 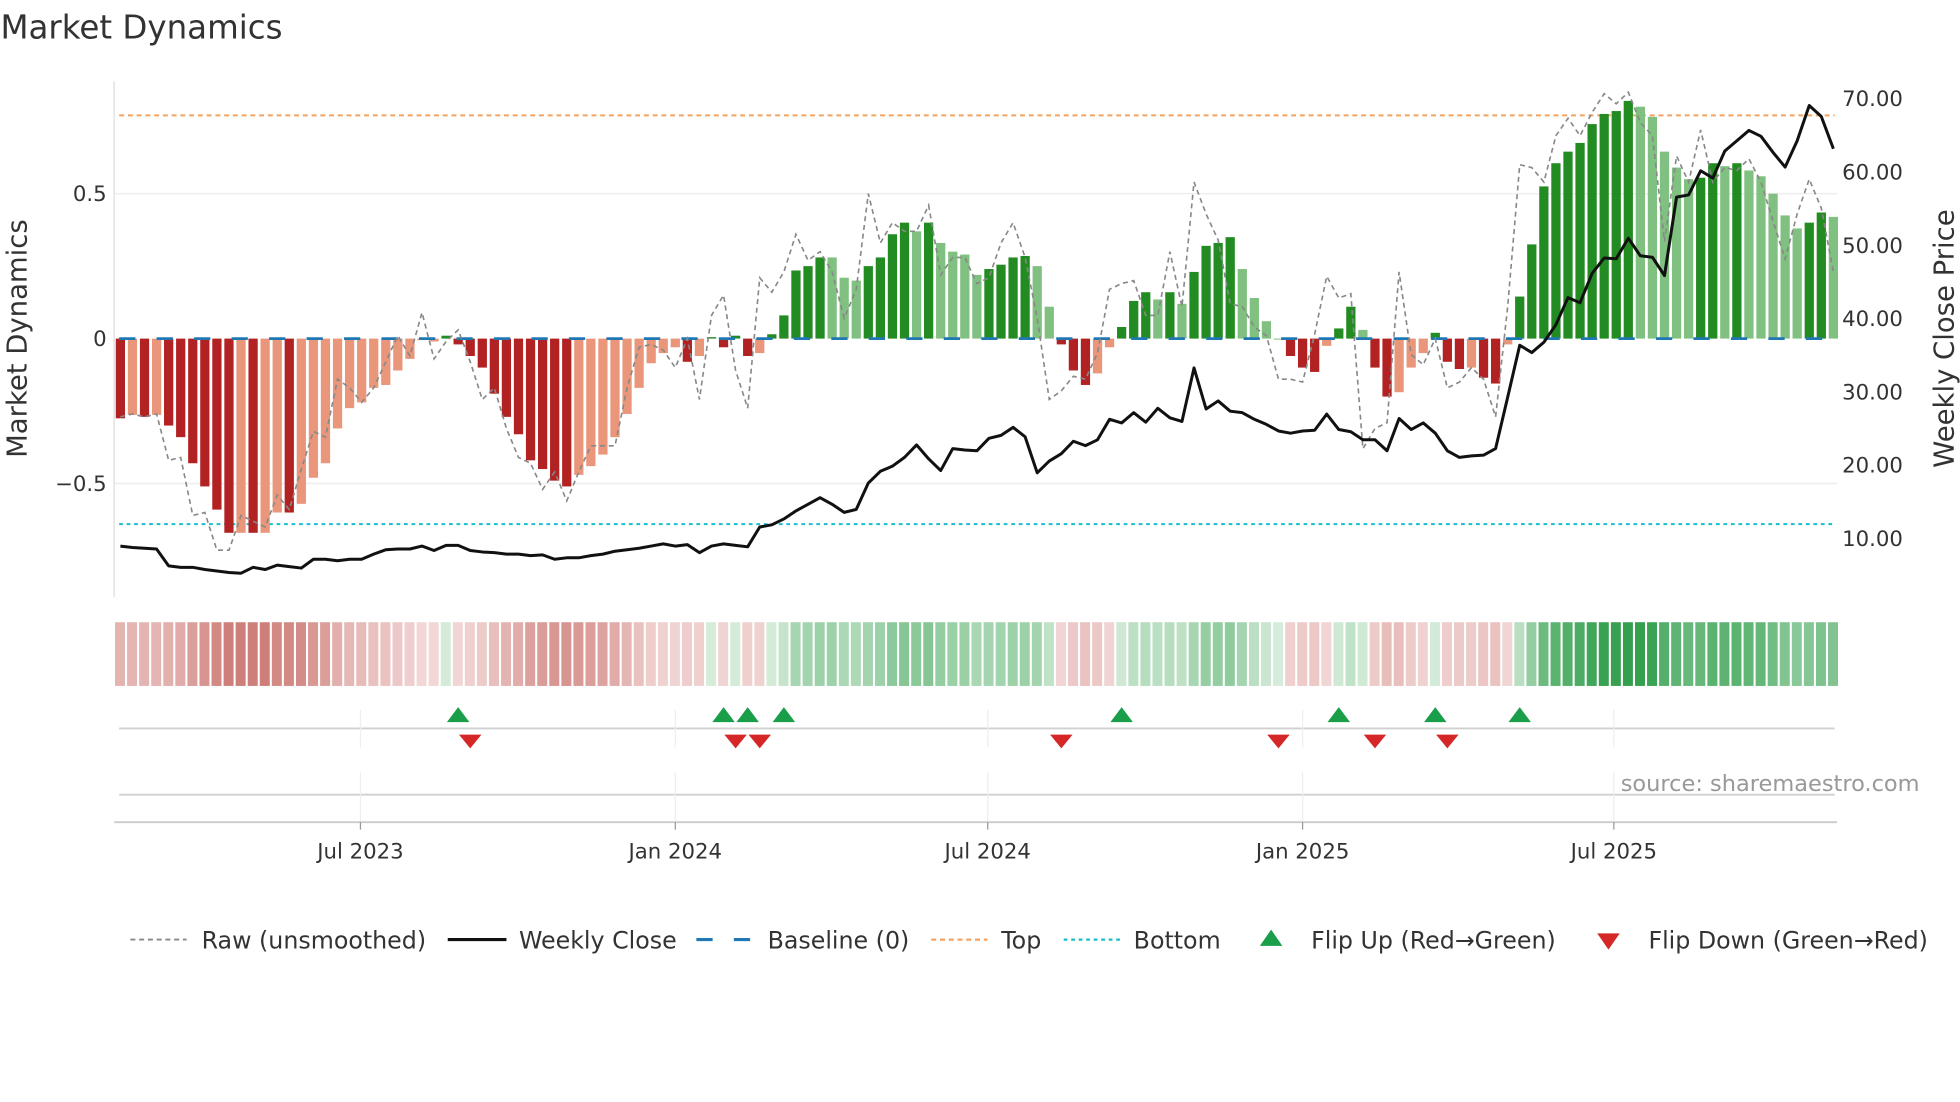 What do you see at coordinates (81, 484) in the screenshot?
I see `y-tick-label: −0.5` at bounding box center [81, 484].